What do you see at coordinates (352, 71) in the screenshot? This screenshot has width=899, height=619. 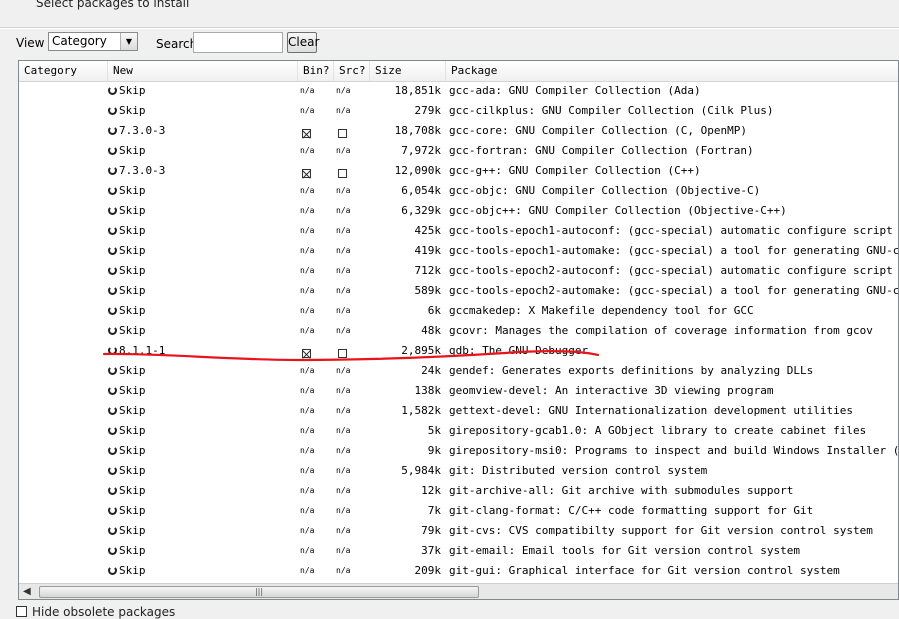 I see `column-src: Src?` at bounding box center [352, 71].